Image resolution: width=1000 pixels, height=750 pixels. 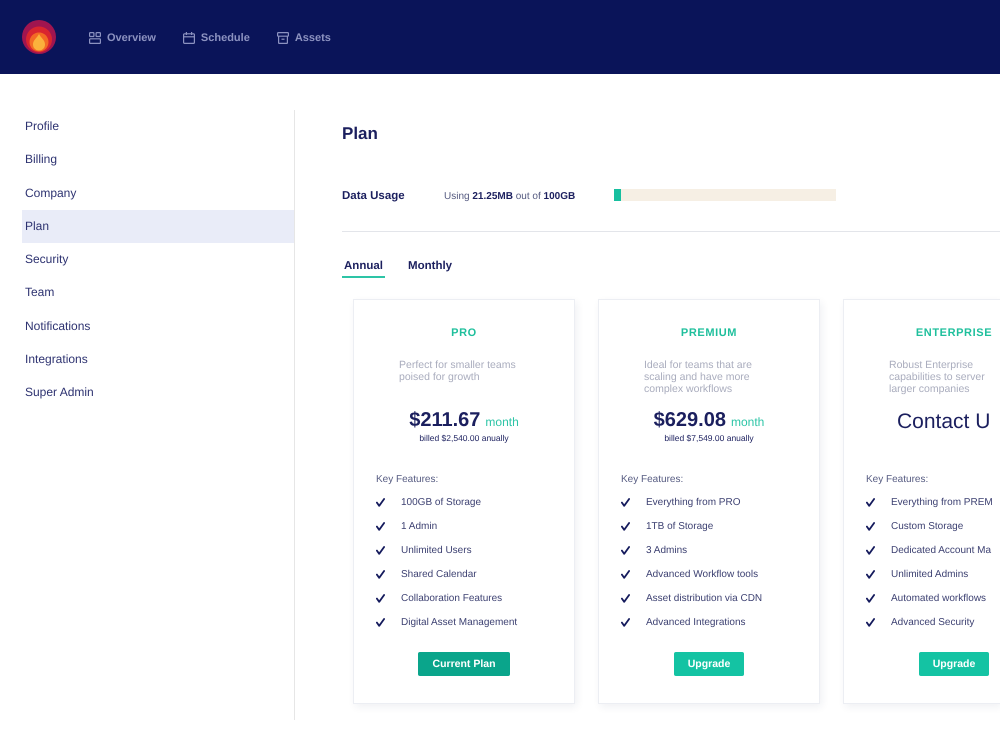 I want to click on archive-icon, so click(x=282, y=38).